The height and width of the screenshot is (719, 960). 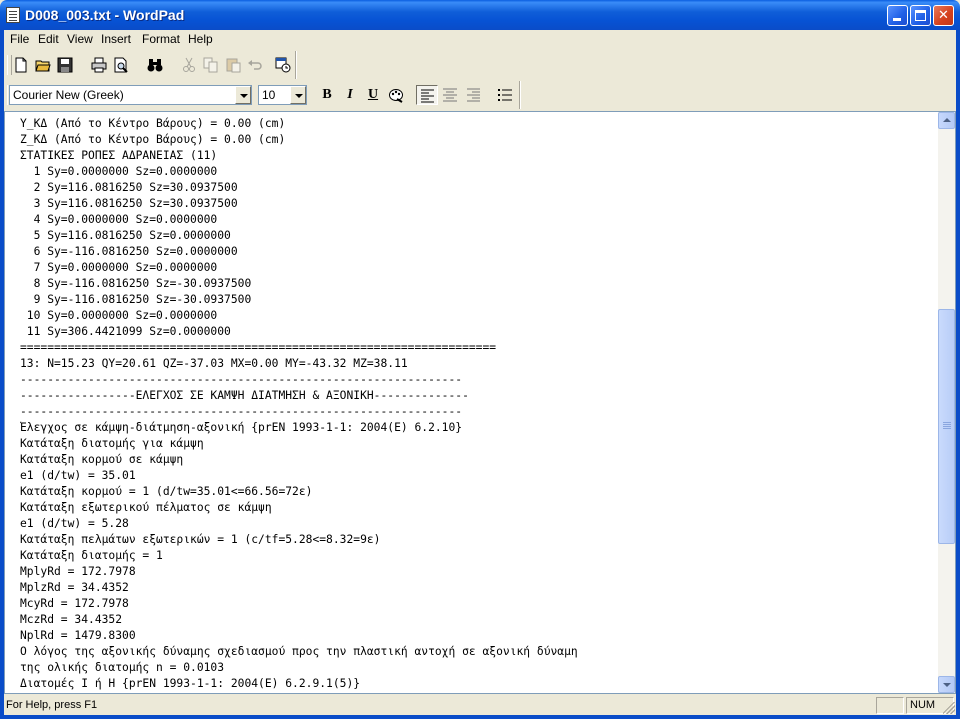 What do you see at coordinates (477, 156) in the screenshot?
I see `document-line: ΣΤΑΤΙΚΕΣ ΡΟΠΕΣ ΑΔΡΑΝΕΙΑΣ (11)` at bounding box center [477, 156].